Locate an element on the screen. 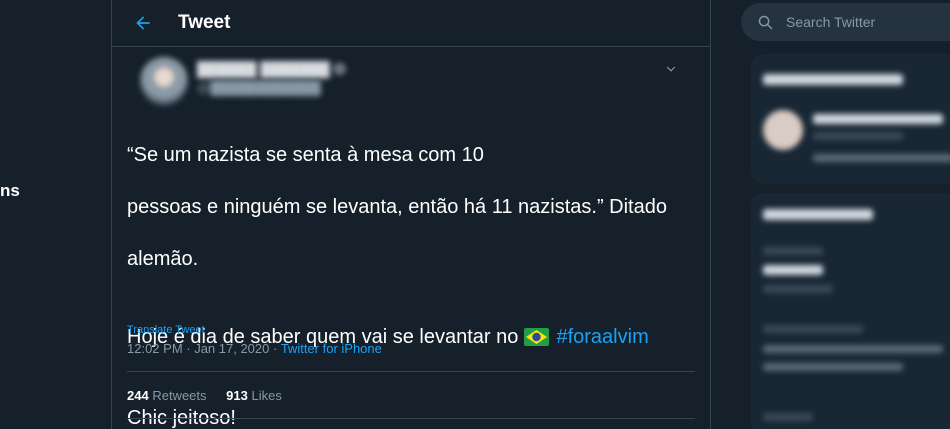 The width and height of the screenshot is (950, 429). likes-stat: 913 Likes is located at coordinates (254, 395).